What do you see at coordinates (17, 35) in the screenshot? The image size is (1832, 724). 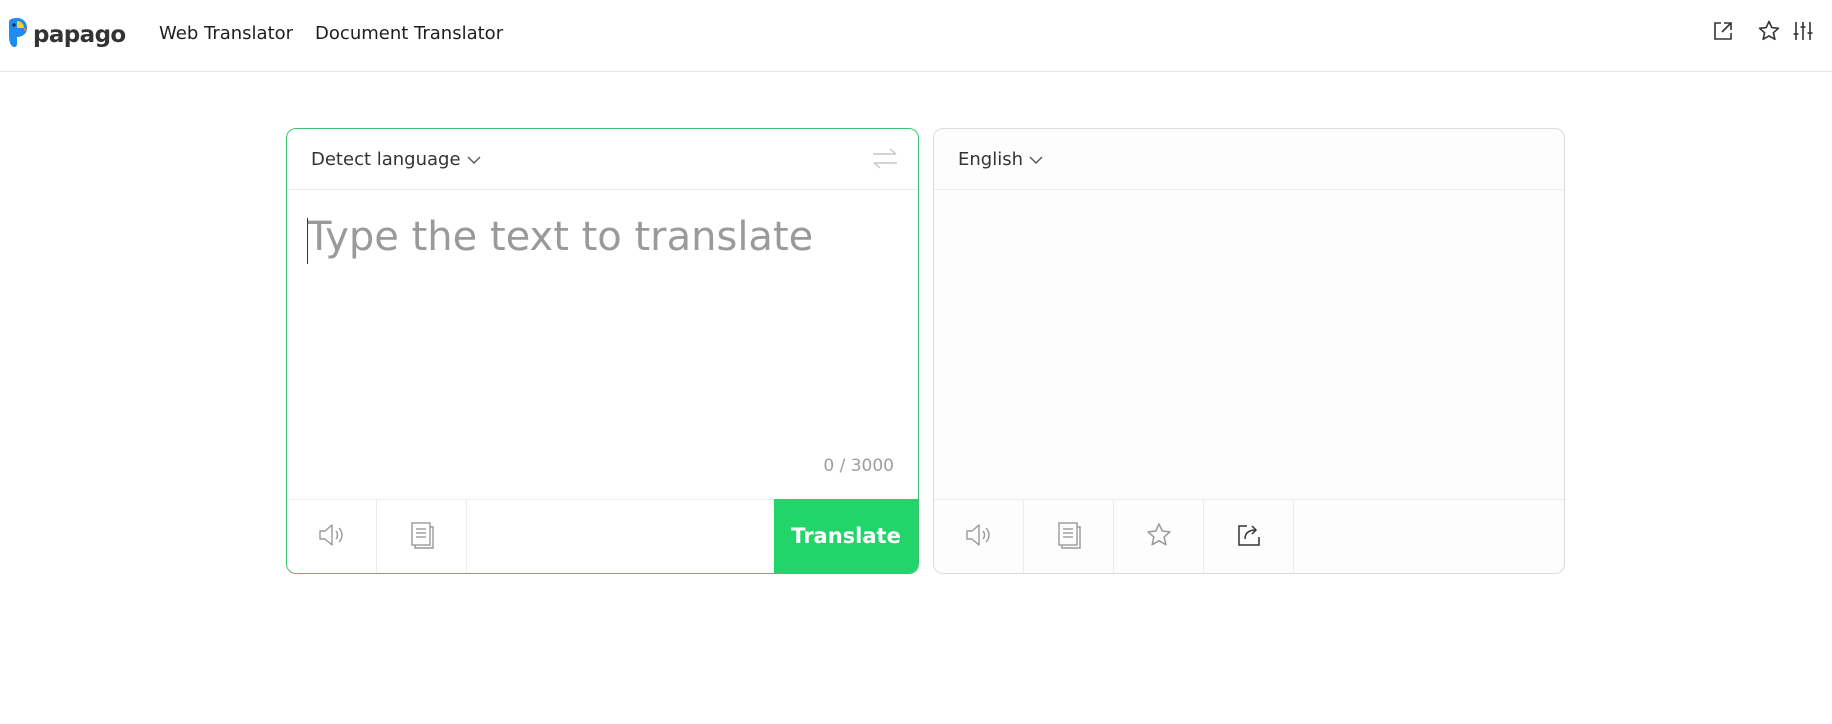 I see `papago-parrot-icon` at bounding box center [17, 35].